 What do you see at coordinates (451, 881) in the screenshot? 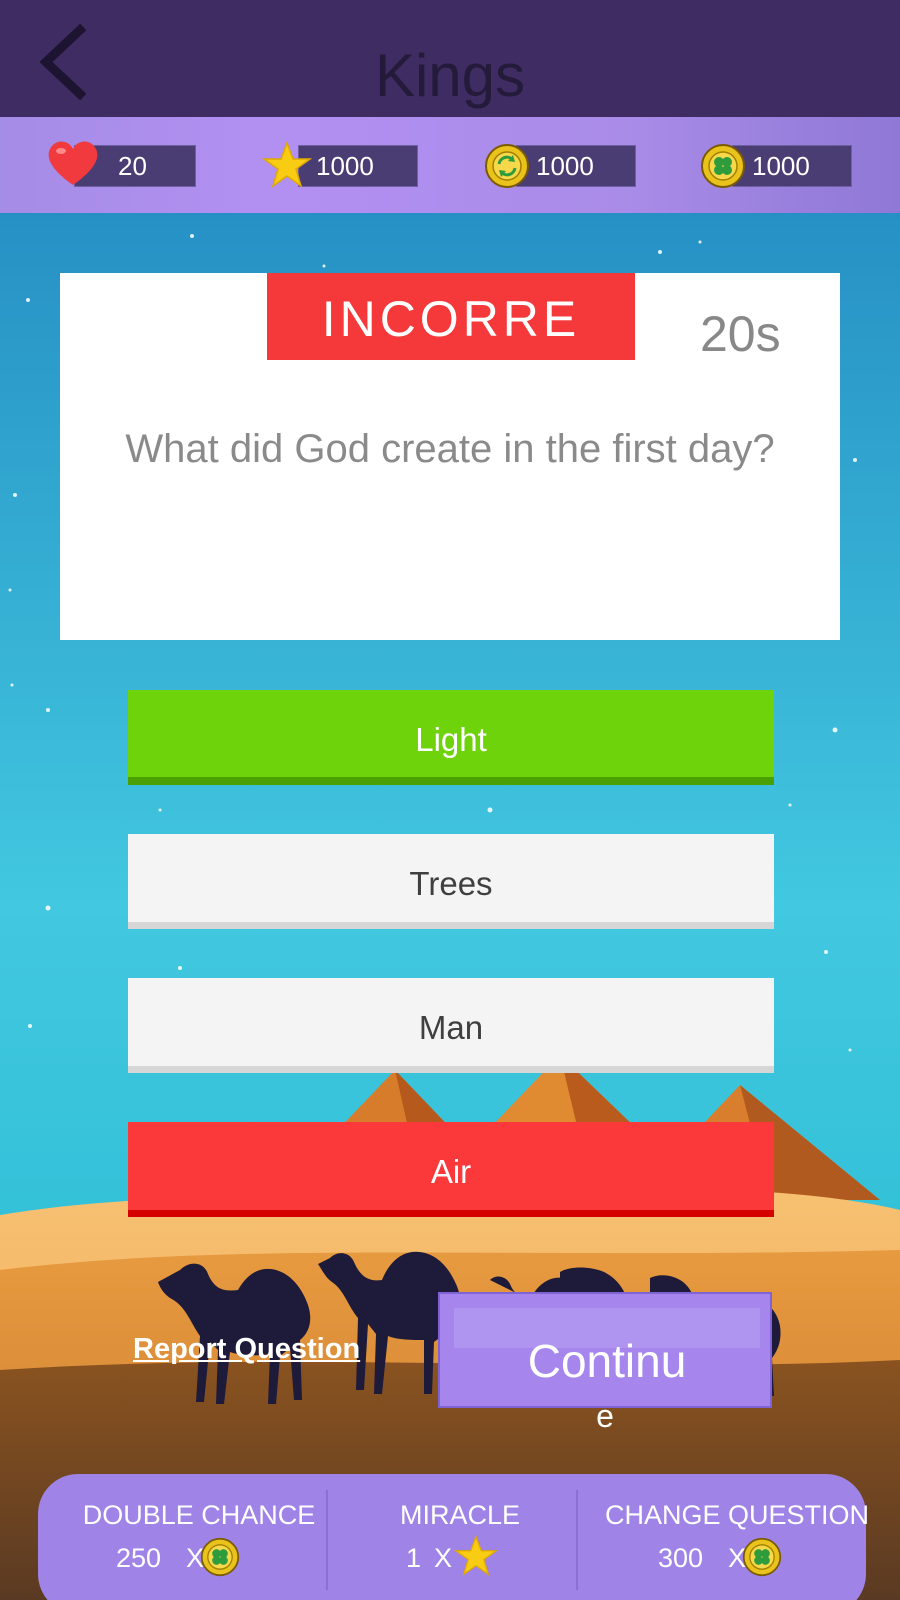
I see `answer-option: Trees` at bounding box center [451, 881].